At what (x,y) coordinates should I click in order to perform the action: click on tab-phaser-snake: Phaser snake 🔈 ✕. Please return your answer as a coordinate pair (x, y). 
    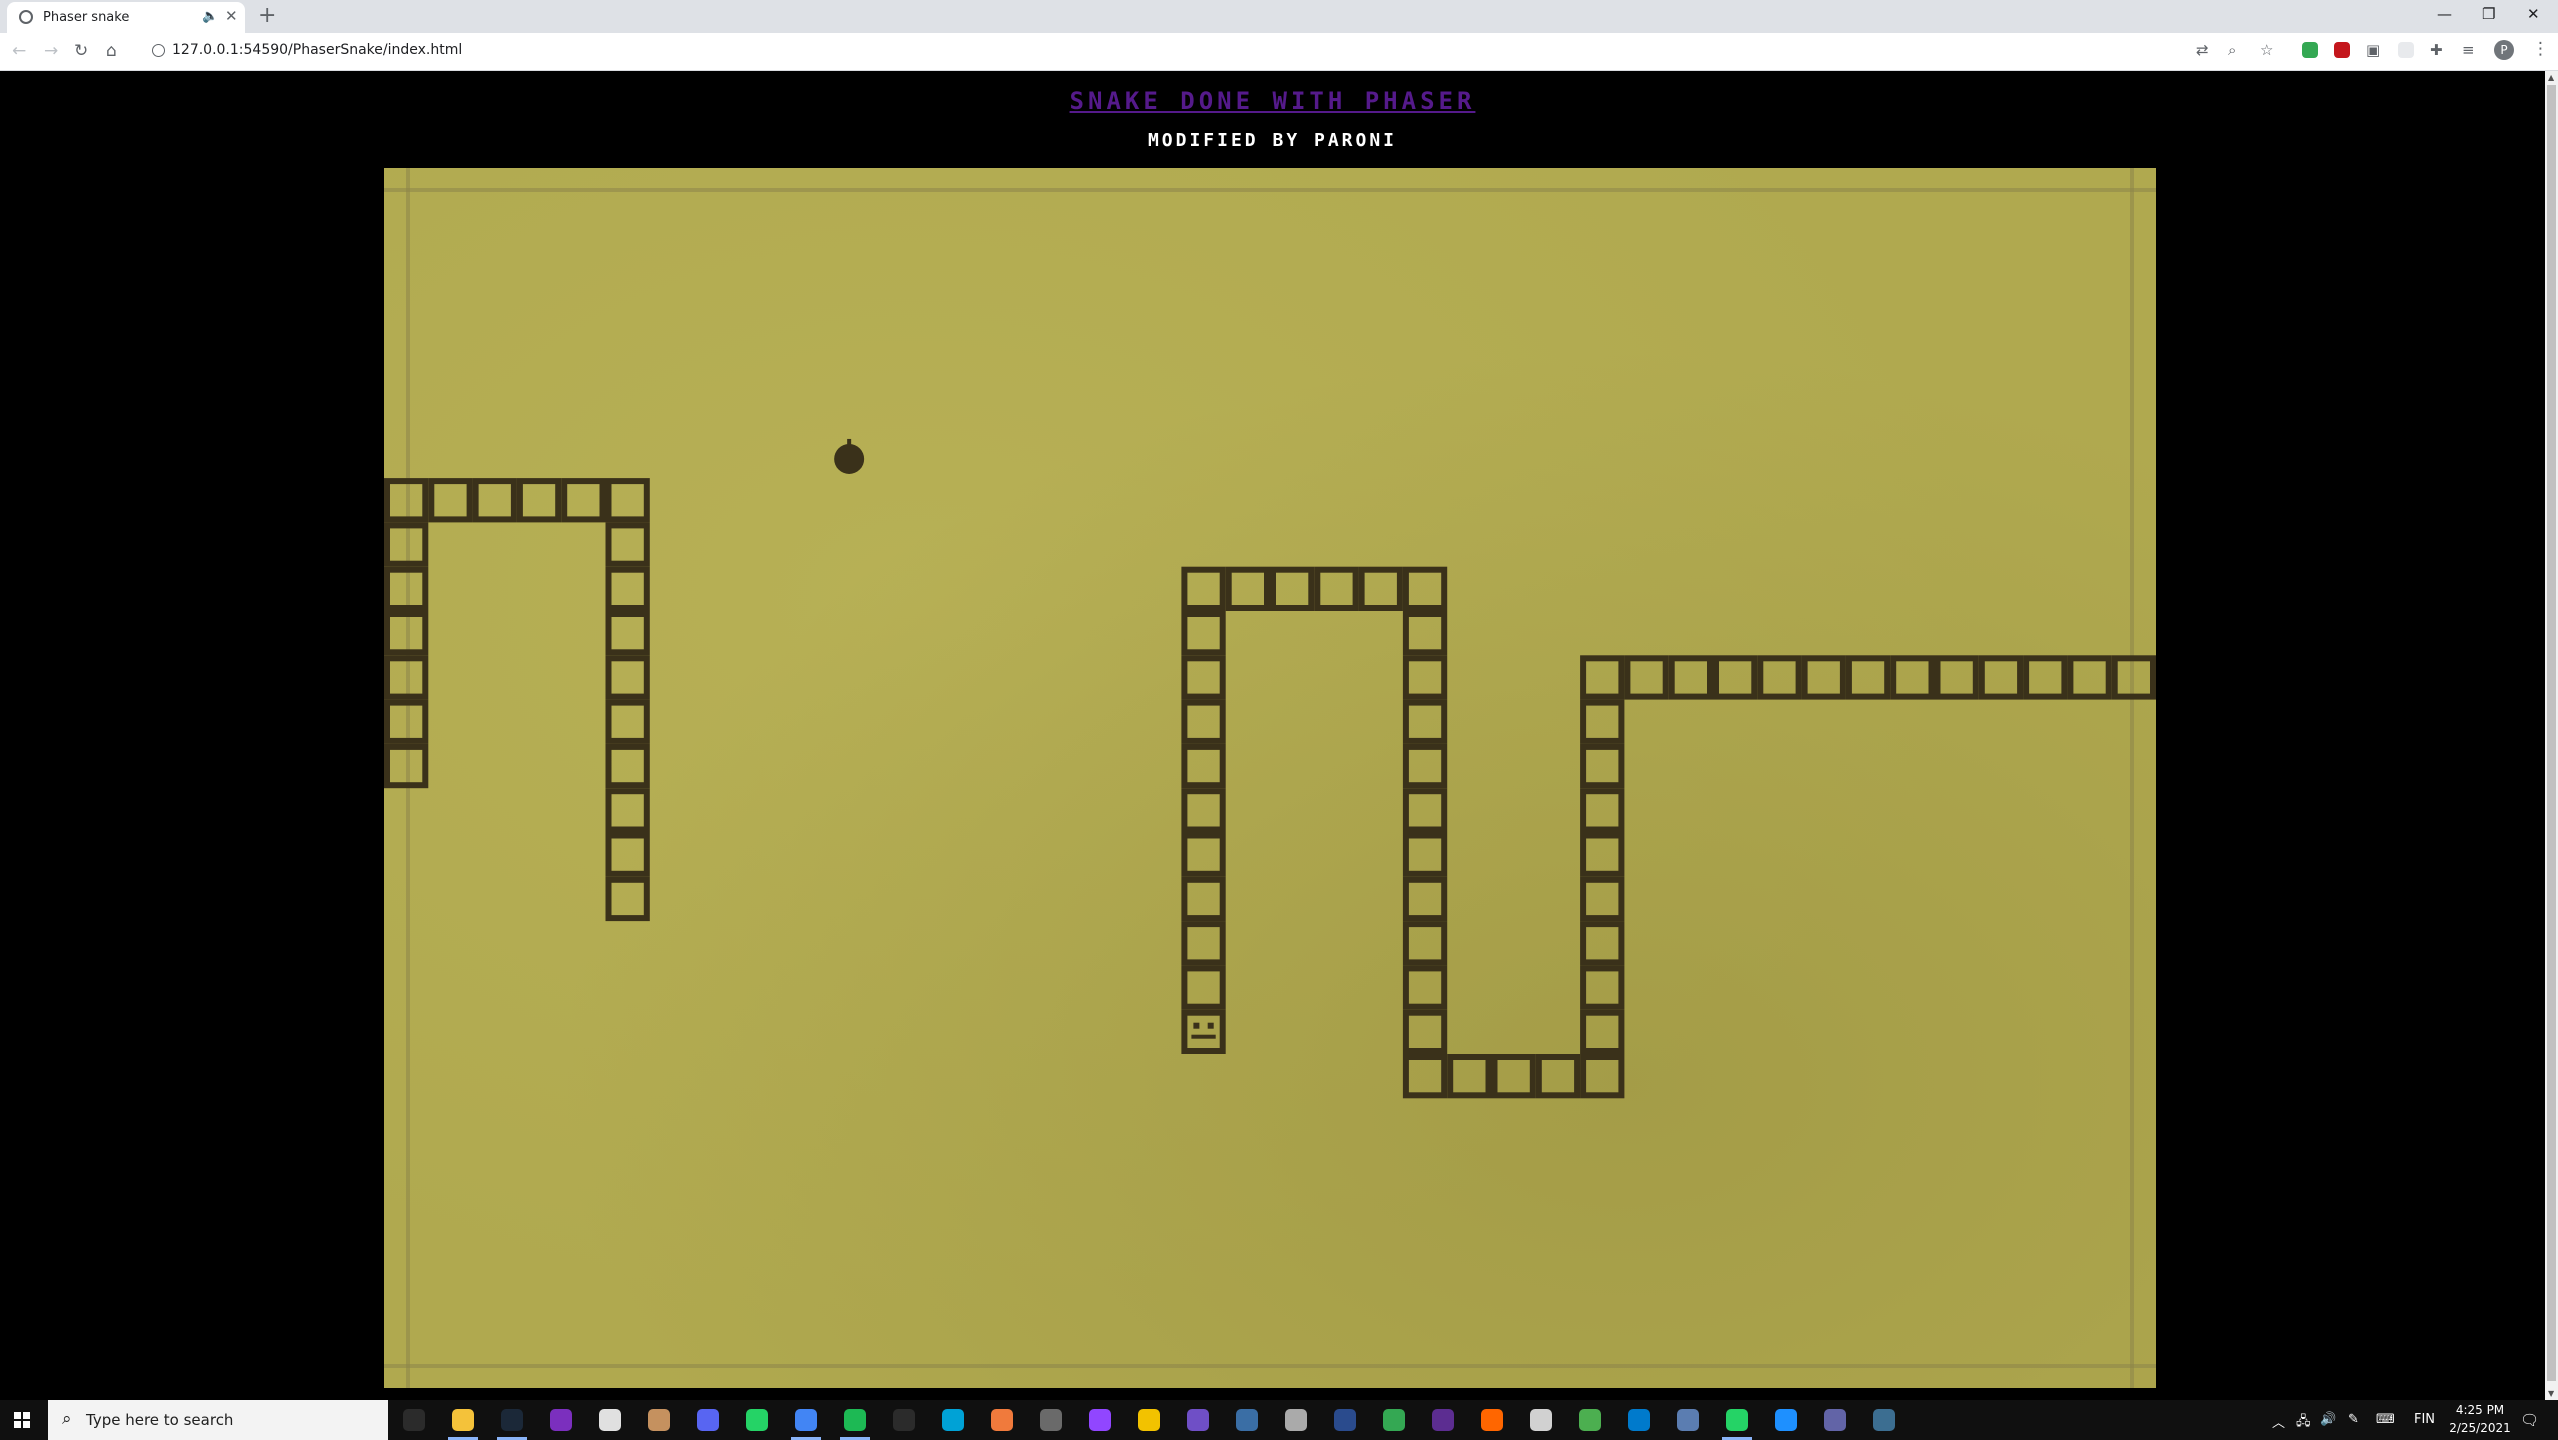
    Looking at the image, I should click on (126, 17).